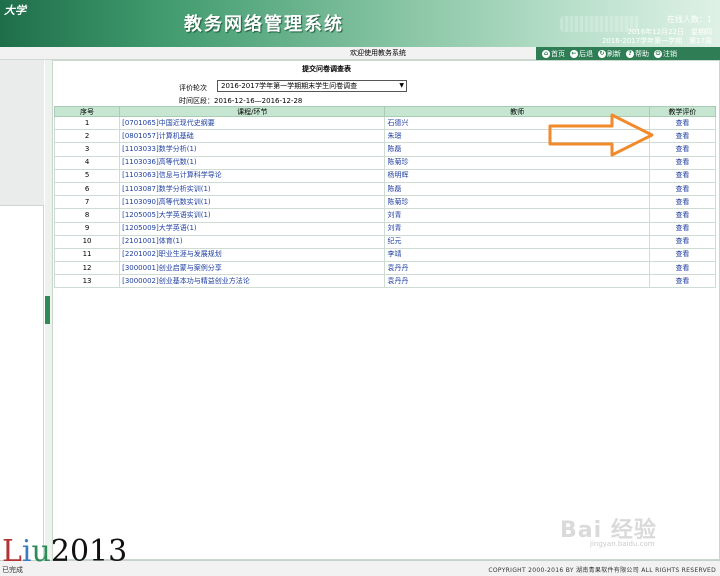 Image resolution: width=720 pixels, height=576 pixels. I want to click on signature-watermark: Liu2013, so click(64, 551).